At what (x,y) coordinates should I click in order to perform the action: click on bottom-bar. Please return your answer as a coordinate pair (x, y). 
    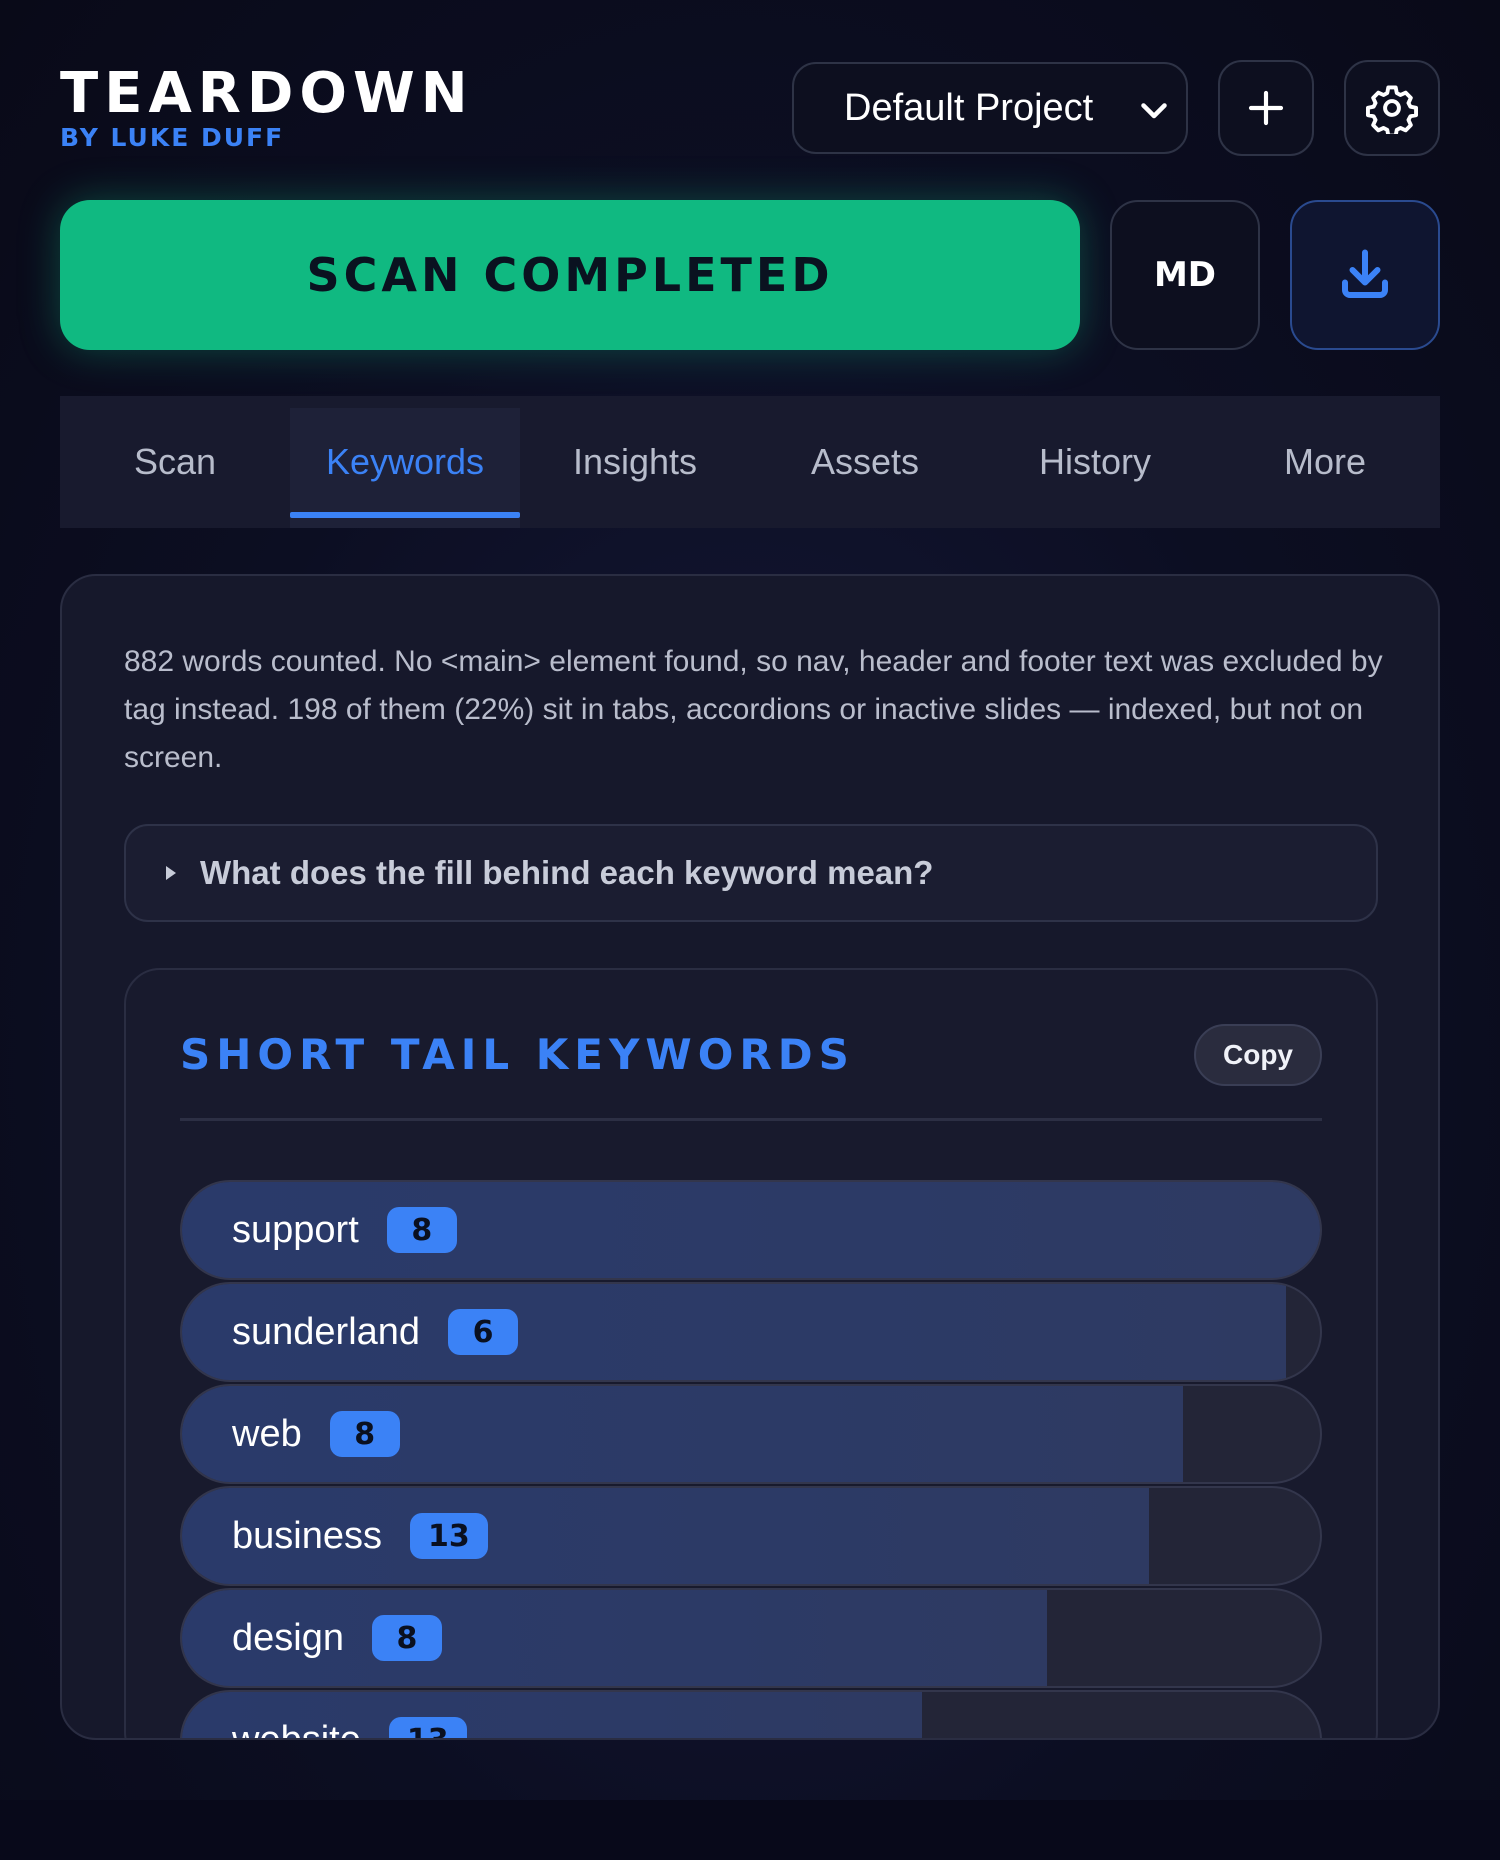
    Looking at the image, I should click on (750, 1830).